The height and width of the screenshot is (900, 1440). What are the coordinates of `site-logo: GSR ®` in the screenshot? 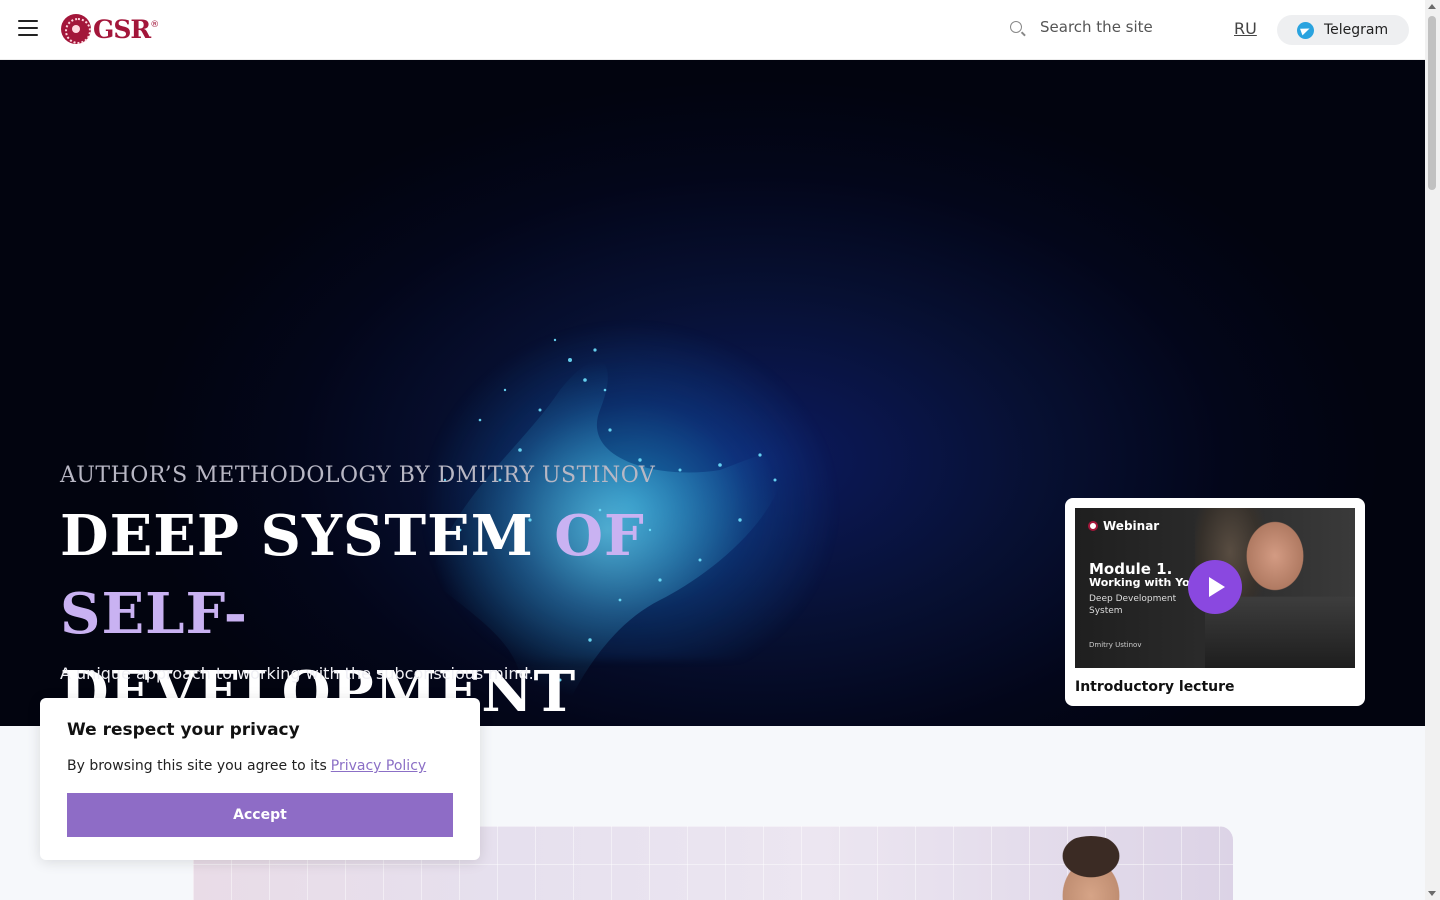 It's located at (110, 29).